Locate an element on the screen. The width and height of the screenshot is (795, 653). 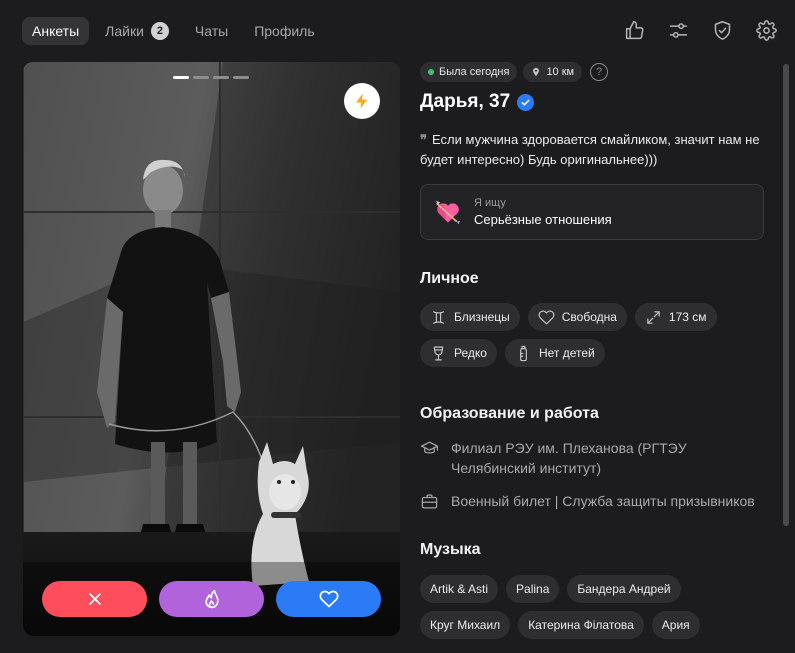
zodiac-chip: Близнецы is located at coordinates (470, 317).